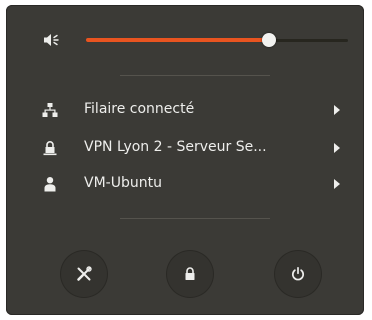 The width and height of the screenshot is (372, 320). I want to click on settings-button, so click(84, 274).